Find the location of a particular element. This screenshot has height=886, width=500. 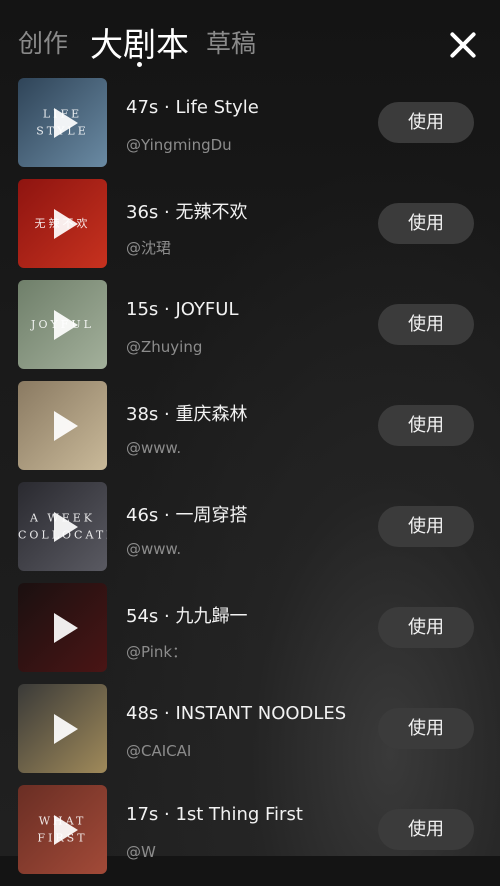

list-item: 38s · 重庆森林 @www. 使用 is located at coordinates (250, 431).